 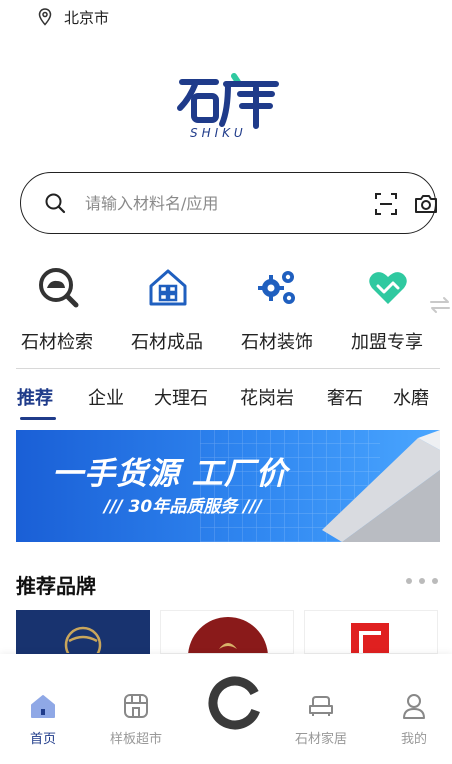 I want to click on bottom-nav: 首页 样板超市 石材家居 我的, so click(x=226, y=709).